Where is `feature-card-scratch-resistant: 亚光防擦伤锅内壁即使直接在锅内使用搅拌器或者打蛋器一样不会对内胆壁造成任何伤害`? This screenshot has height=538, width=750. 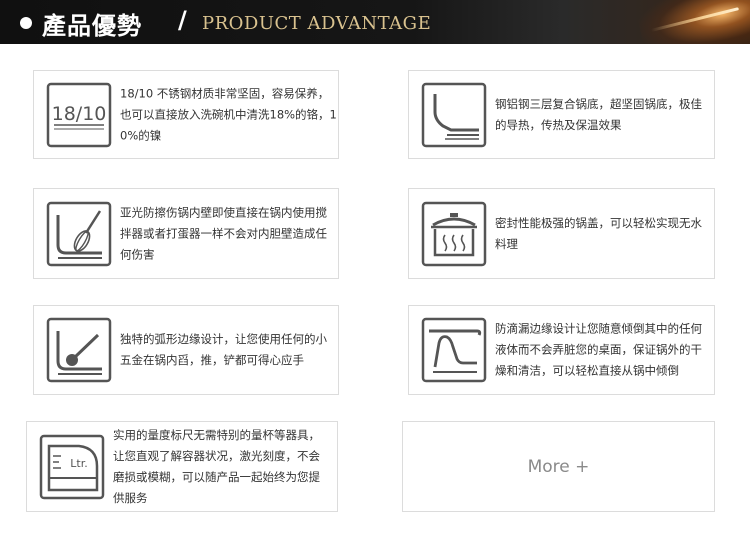
feature-card-scratch-resistant: 亚光防擦伤锅内壁即使直接在锅内使用搅拌器或者打蛋器一样不会对内胆壁造成任何伤害 is located at coordinates (186, 233).